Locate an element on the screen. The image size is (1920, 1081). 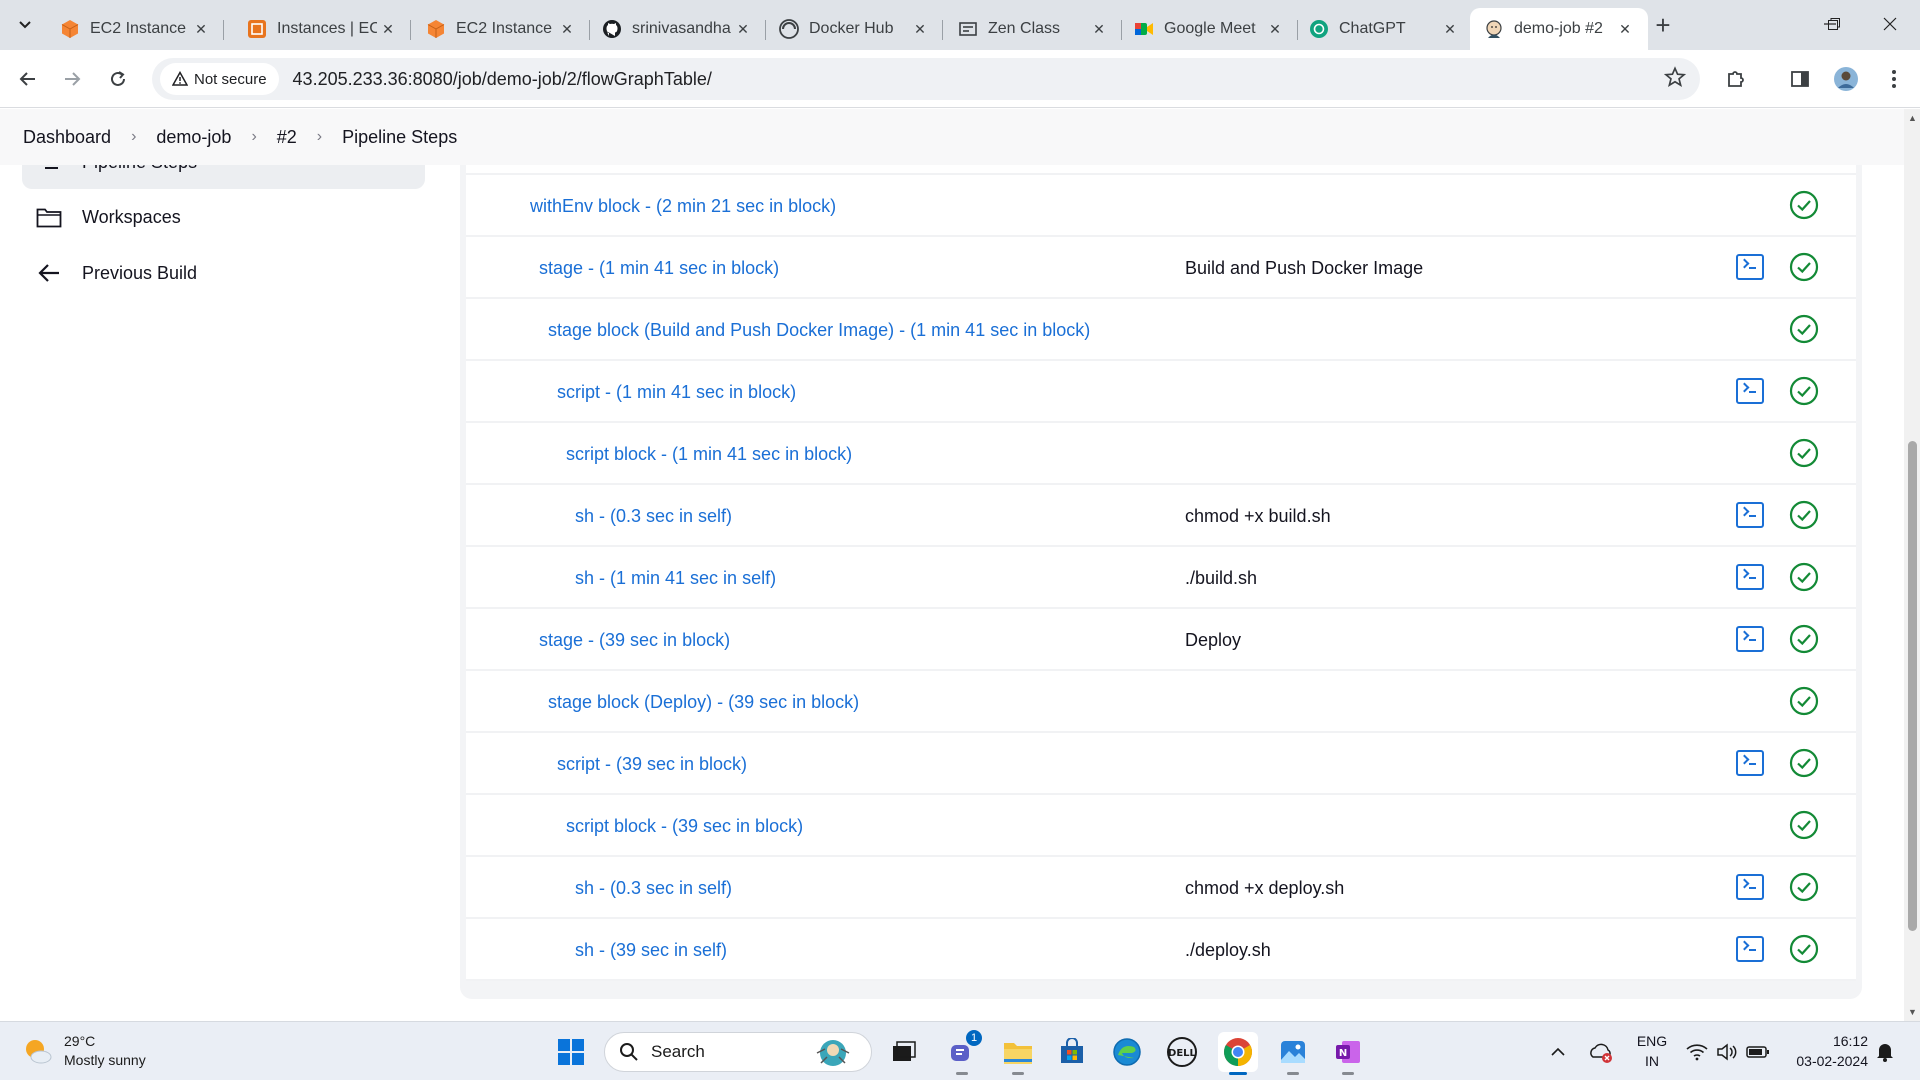
sidebar-item-label: Previous Build is located at coordinates (140, 272).